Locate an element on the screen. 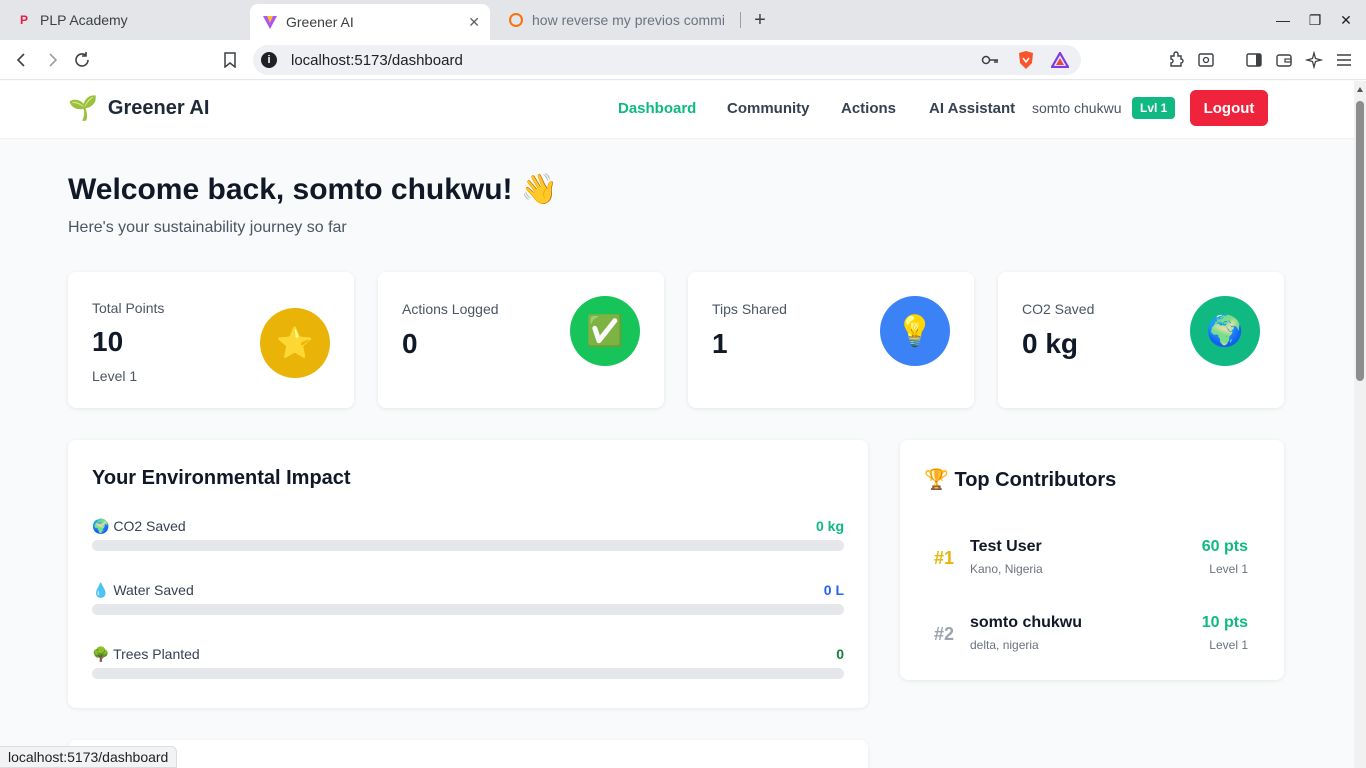 The image size is (1366, 768). impact-value: 0 L is located at coordinates (833, 590).